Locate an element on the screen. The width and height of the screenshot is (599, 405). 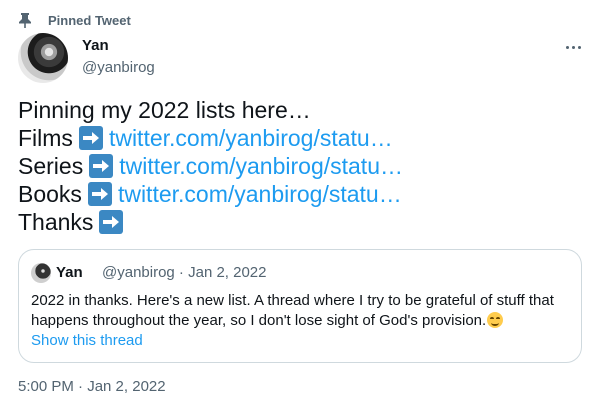
tweet-line: Thanks is located at coordinates (303, 222).